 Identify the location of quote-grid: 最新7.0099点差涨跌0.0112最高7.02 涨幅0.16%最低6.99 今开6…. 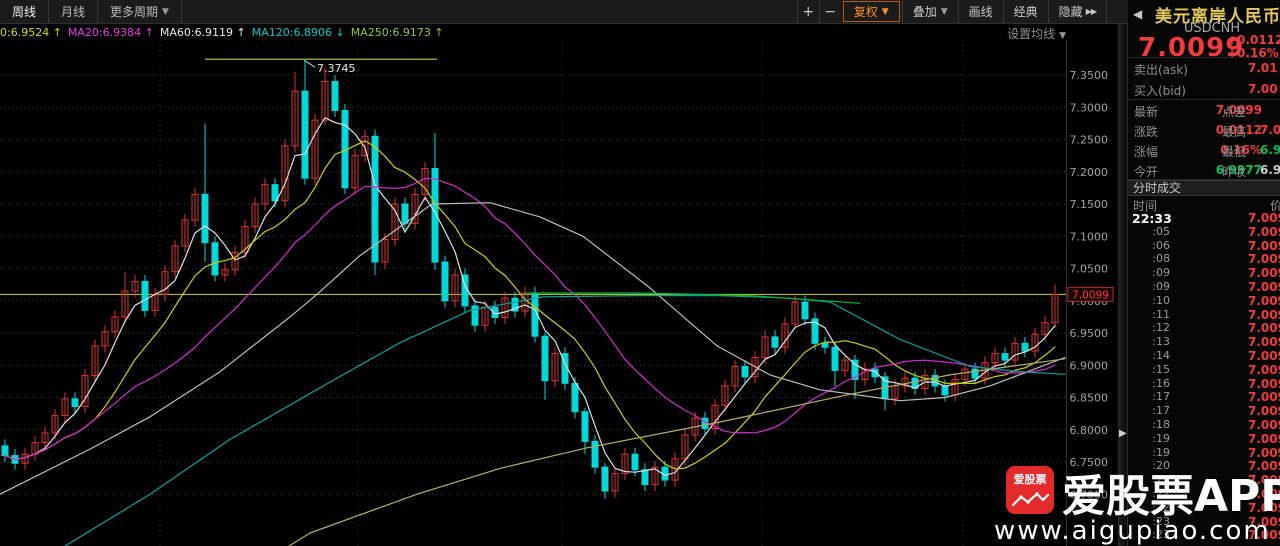
(1204, 140).